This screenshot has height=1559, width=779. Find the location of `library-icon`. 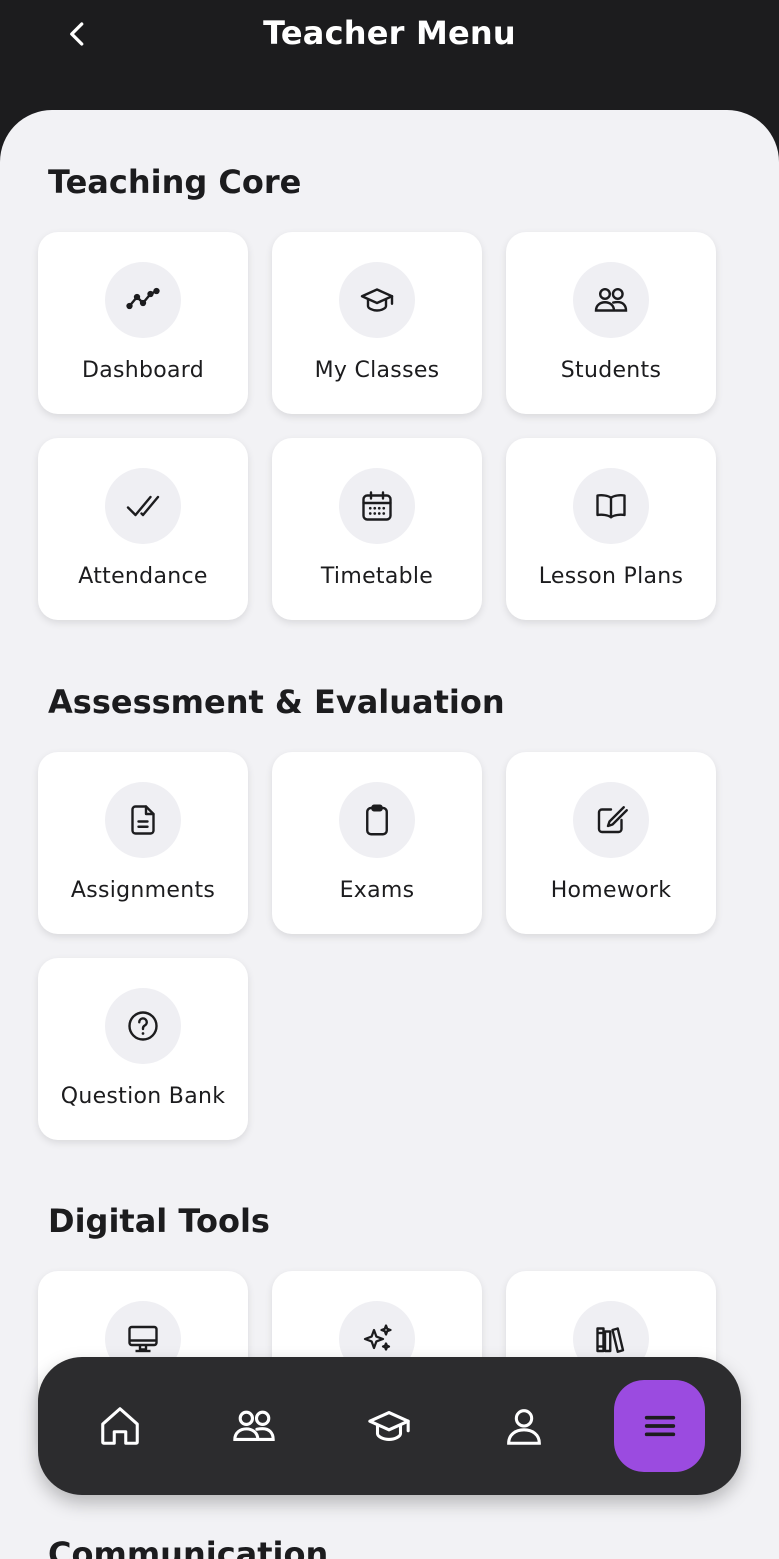

library-icon is located at coordinates (610, 1340).